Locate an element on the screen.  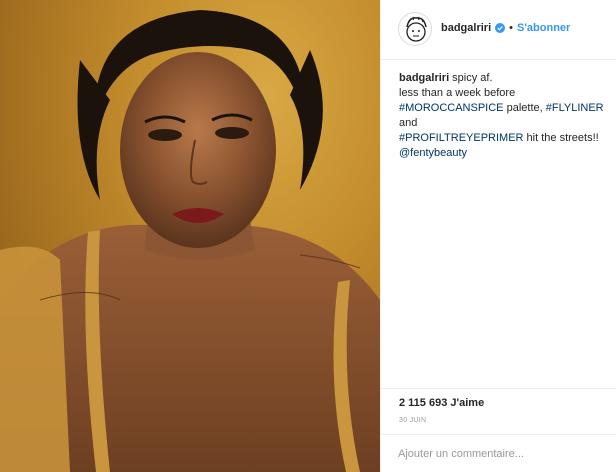
hashtag-moroccanspice: #MOROCCANSPICE is located at coordinates (451, 108).